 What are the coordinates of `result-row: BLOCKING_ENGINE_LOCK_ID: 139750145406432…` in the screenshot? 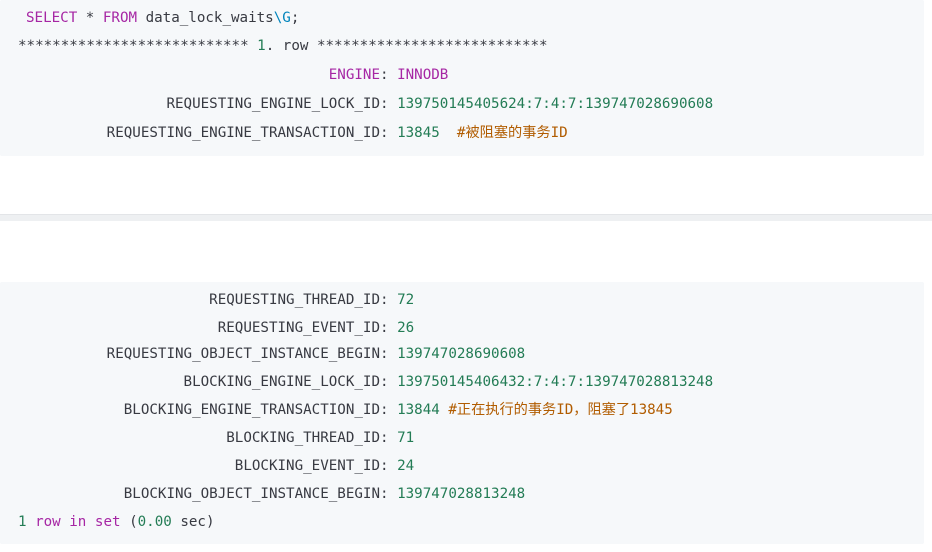 It's located at (366, 382).